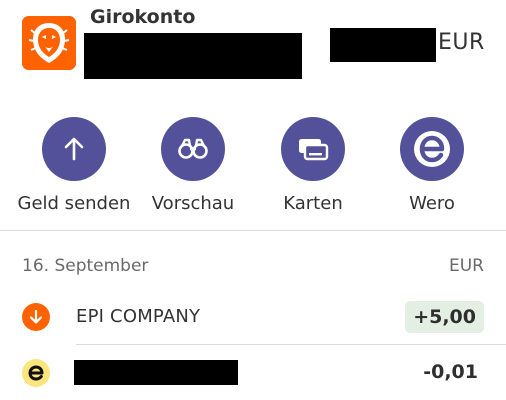  What do you see at coordinates (74, 149) in the screenshot?
I see `arrow-up-icon` at bounding box center [74, 149].